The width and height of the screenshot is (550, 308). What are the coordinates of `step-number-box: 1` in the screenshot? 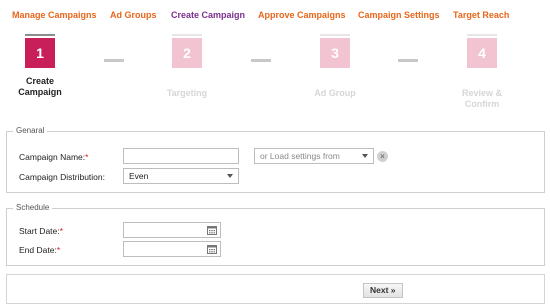 It's located at (40, 51).